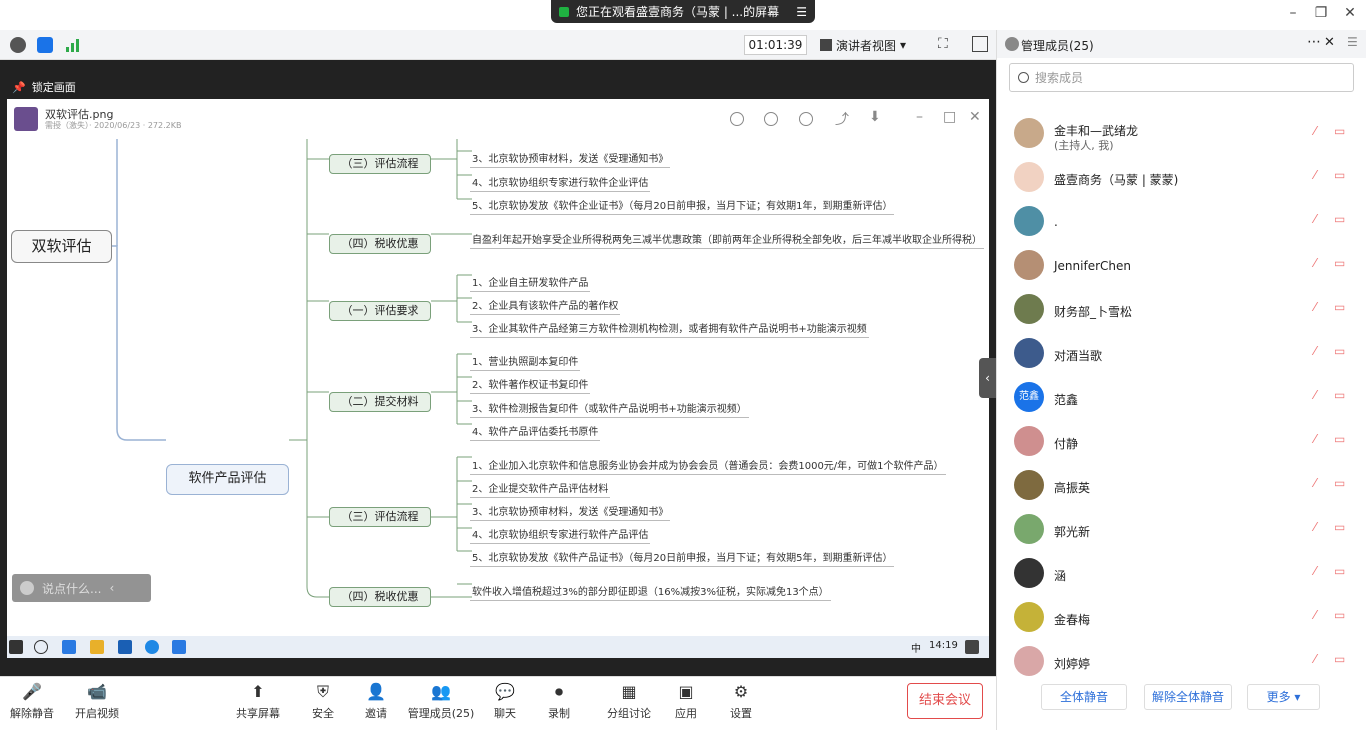 The image size is (1366, 730). Describe the element at coordinates (32, 701) in the screenshot. I see `mute-button: 🎤 解除静音` at that location.